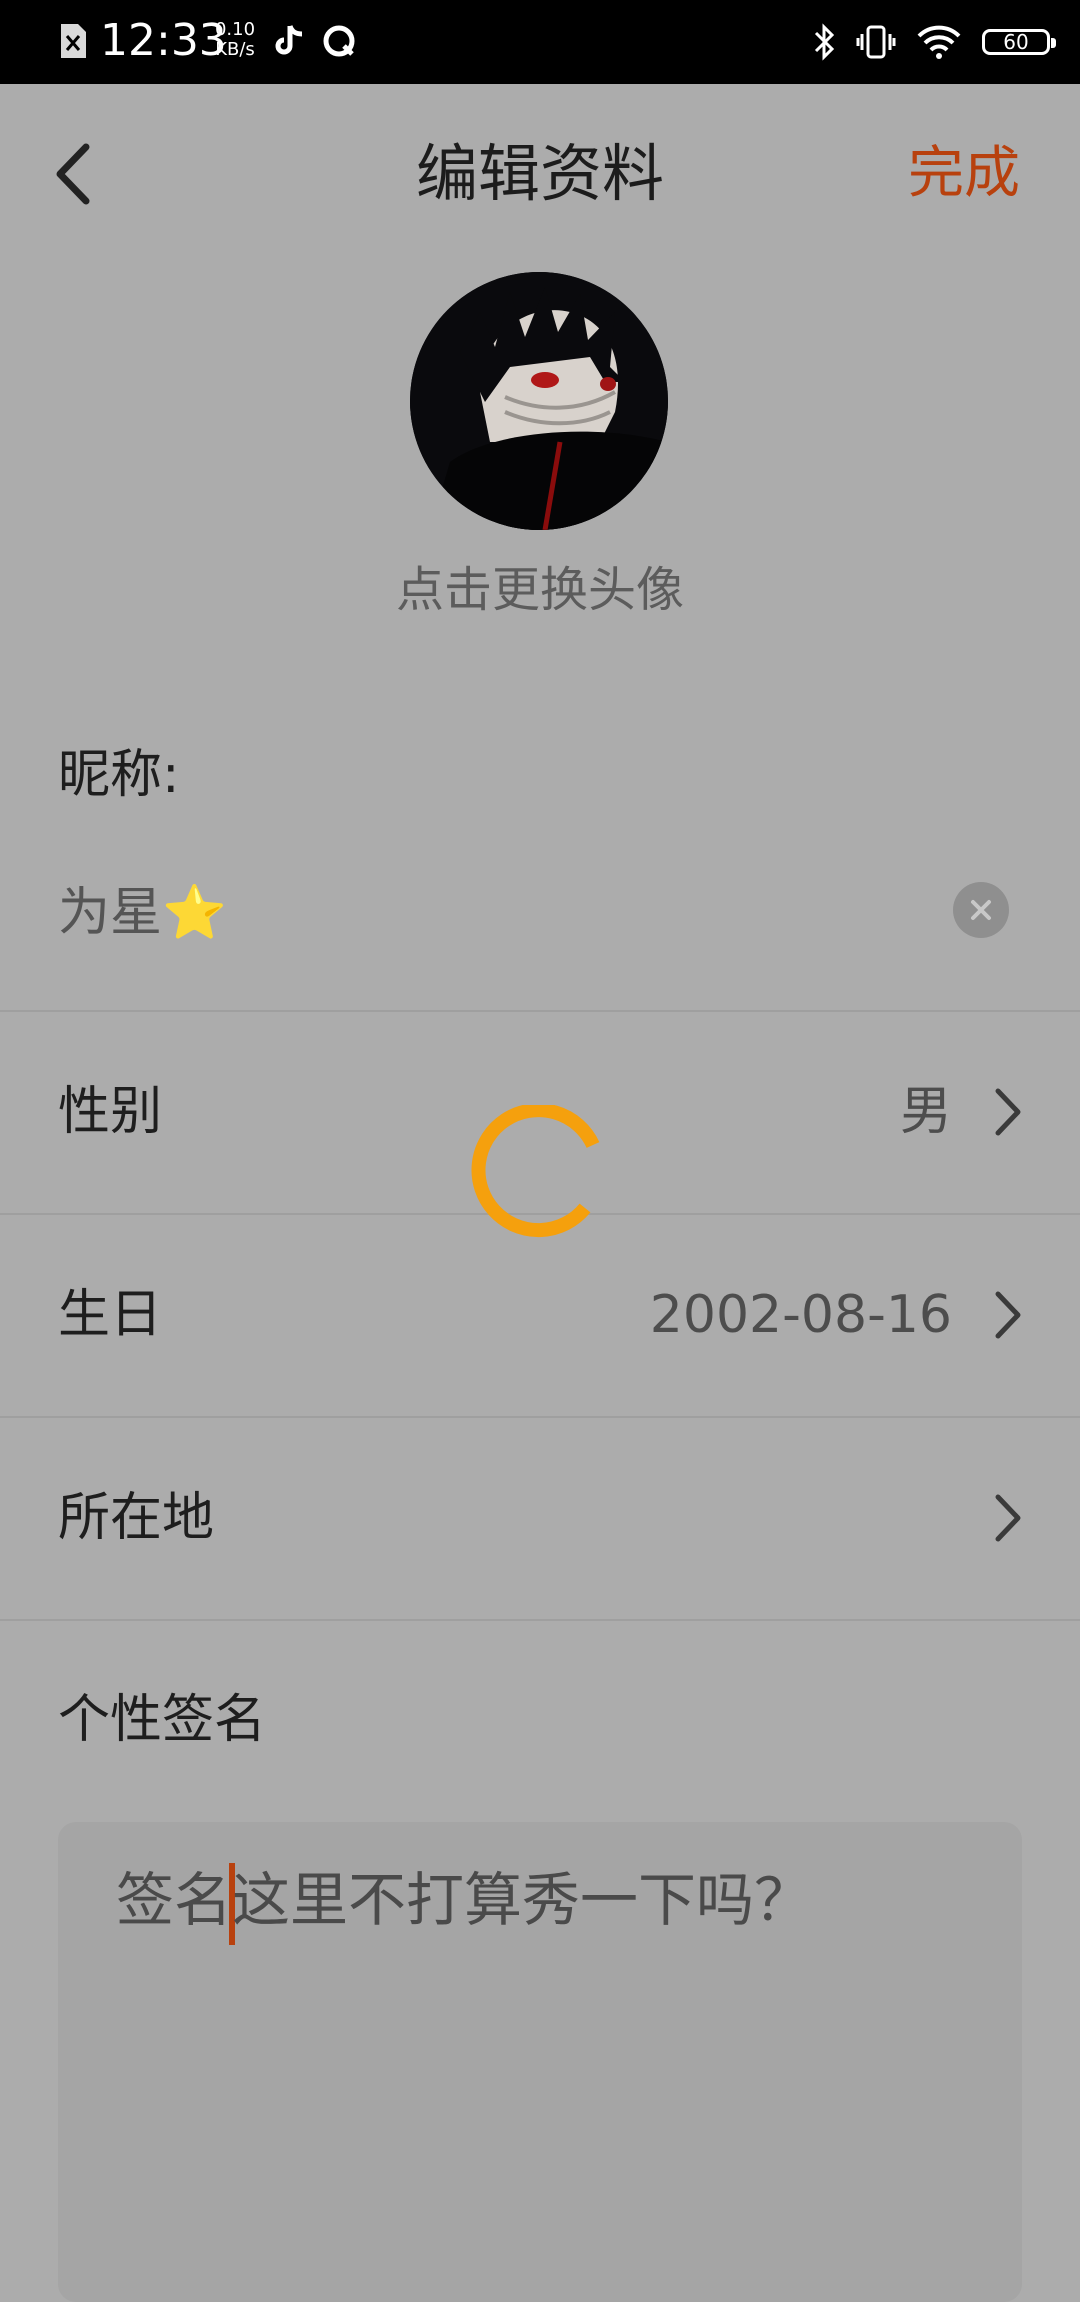  What do you see at coordinates (824, 42) in the screenshot?
I see `bluetooth-icon` at bounding box center [824, 42].